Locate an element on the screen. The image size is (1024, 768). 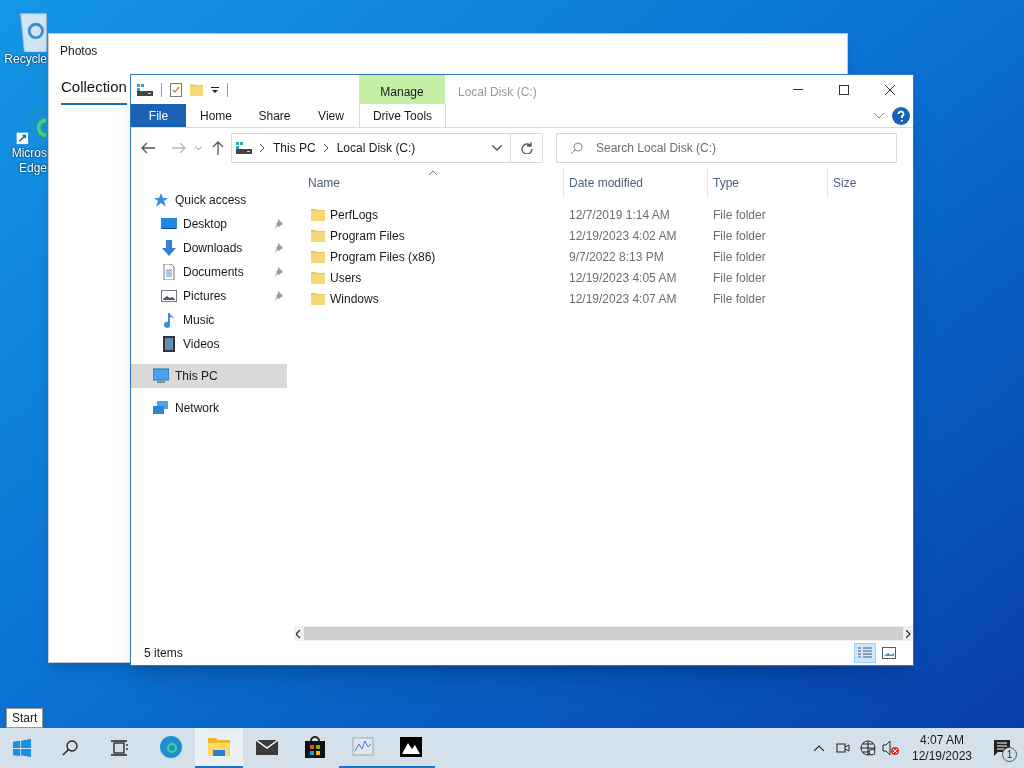
tab: Collection is located at coordinates (94, 90).